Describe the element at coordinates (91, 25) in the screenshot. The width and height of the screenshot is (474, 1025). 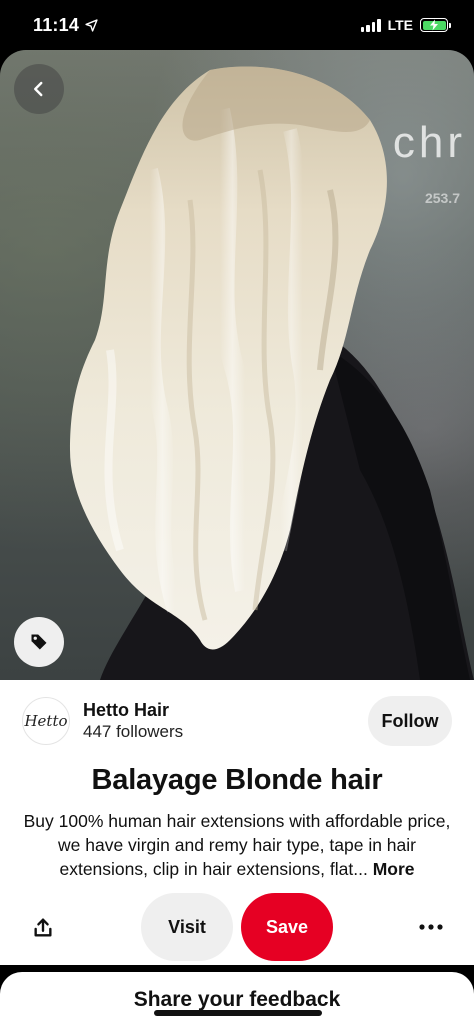
I see `location-arrow-icon` at that location.